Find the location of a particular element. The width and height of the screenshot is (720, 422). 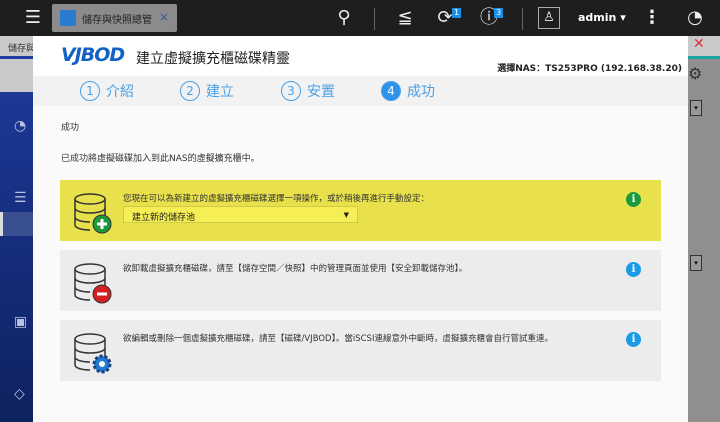

top-bar: ☰ 儲存與快照總管 × ⚲ ≦ ⟳ 1 ⓘ 3 ♙ admin ▾ ⋮ ◔ is located at coordinates (360, 18).